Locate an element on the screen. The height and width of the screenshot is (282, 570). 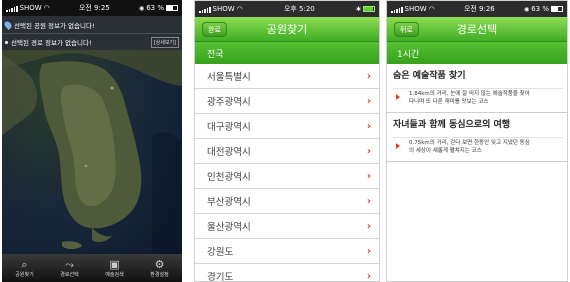
status-time: 오후 5:20 is located at coordinates (299, 9).